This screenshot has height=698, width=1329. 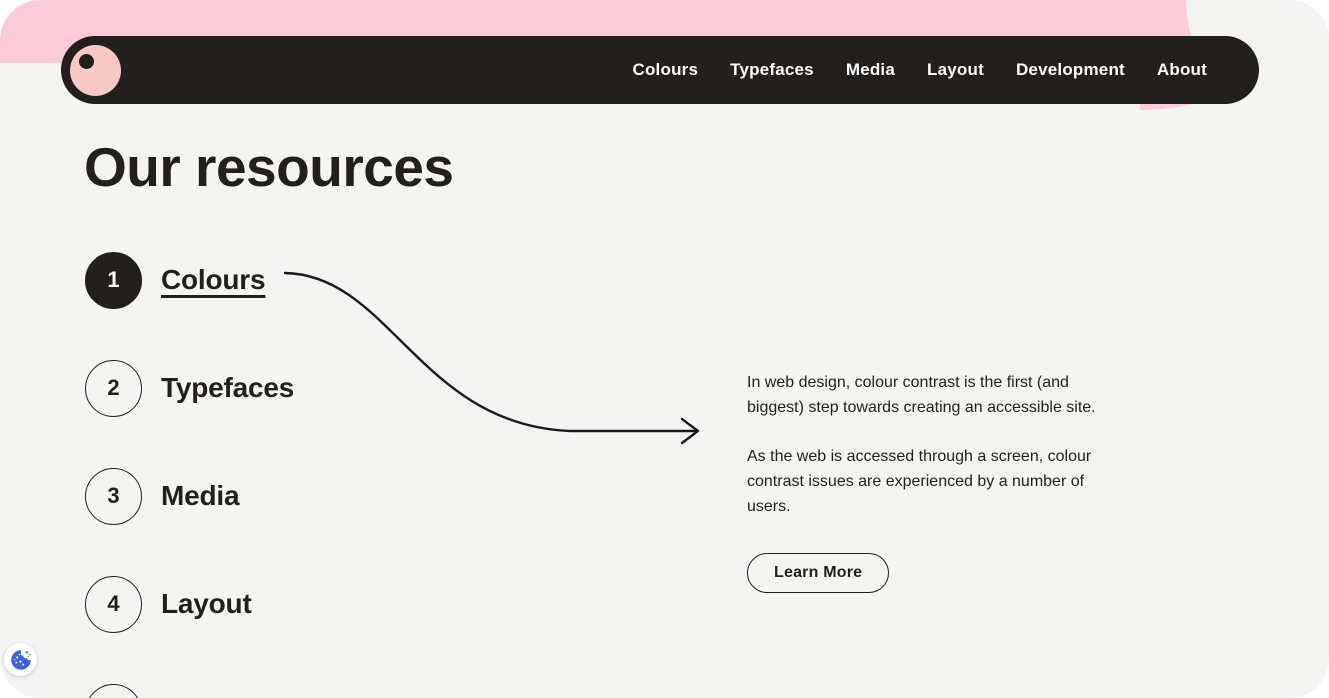 What do you see at coordinates (818, 573) in the screenshot?
I see `learn-more-button: Learn More` at bounding box center [818, 573].